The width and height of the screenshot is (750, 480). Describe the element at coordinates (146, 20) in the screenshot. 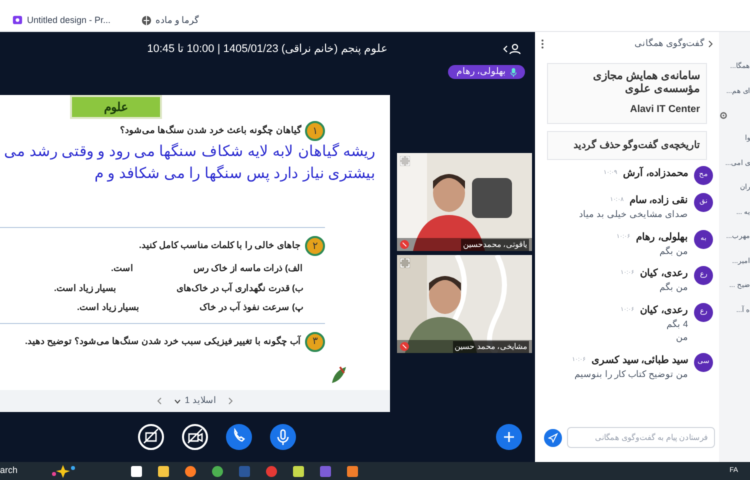

I see `globe-icon` at that location.